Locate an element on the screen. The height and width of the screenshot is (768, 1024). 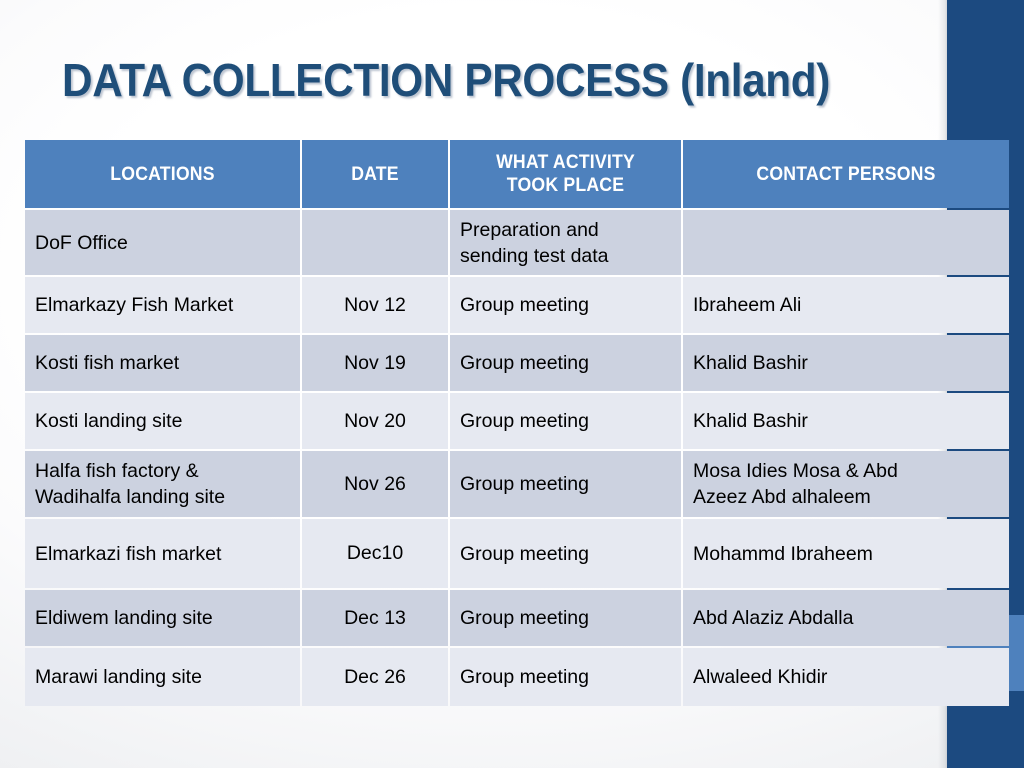
cell-date: Dec 26 is located at coordinates (375, 677).